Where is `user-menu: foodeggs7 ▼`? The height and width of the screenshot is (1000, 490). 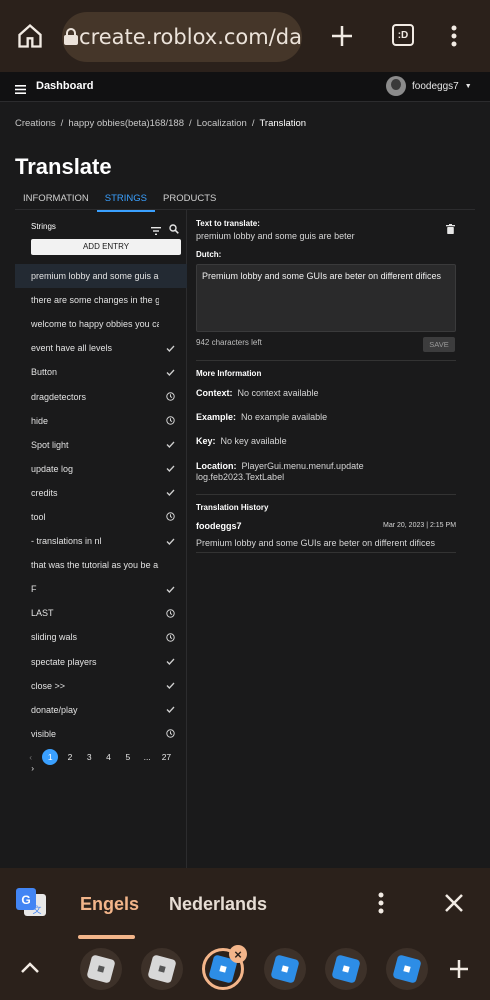 user-menu: foodeggs7 ▼ is located at coordinates (429, 86).